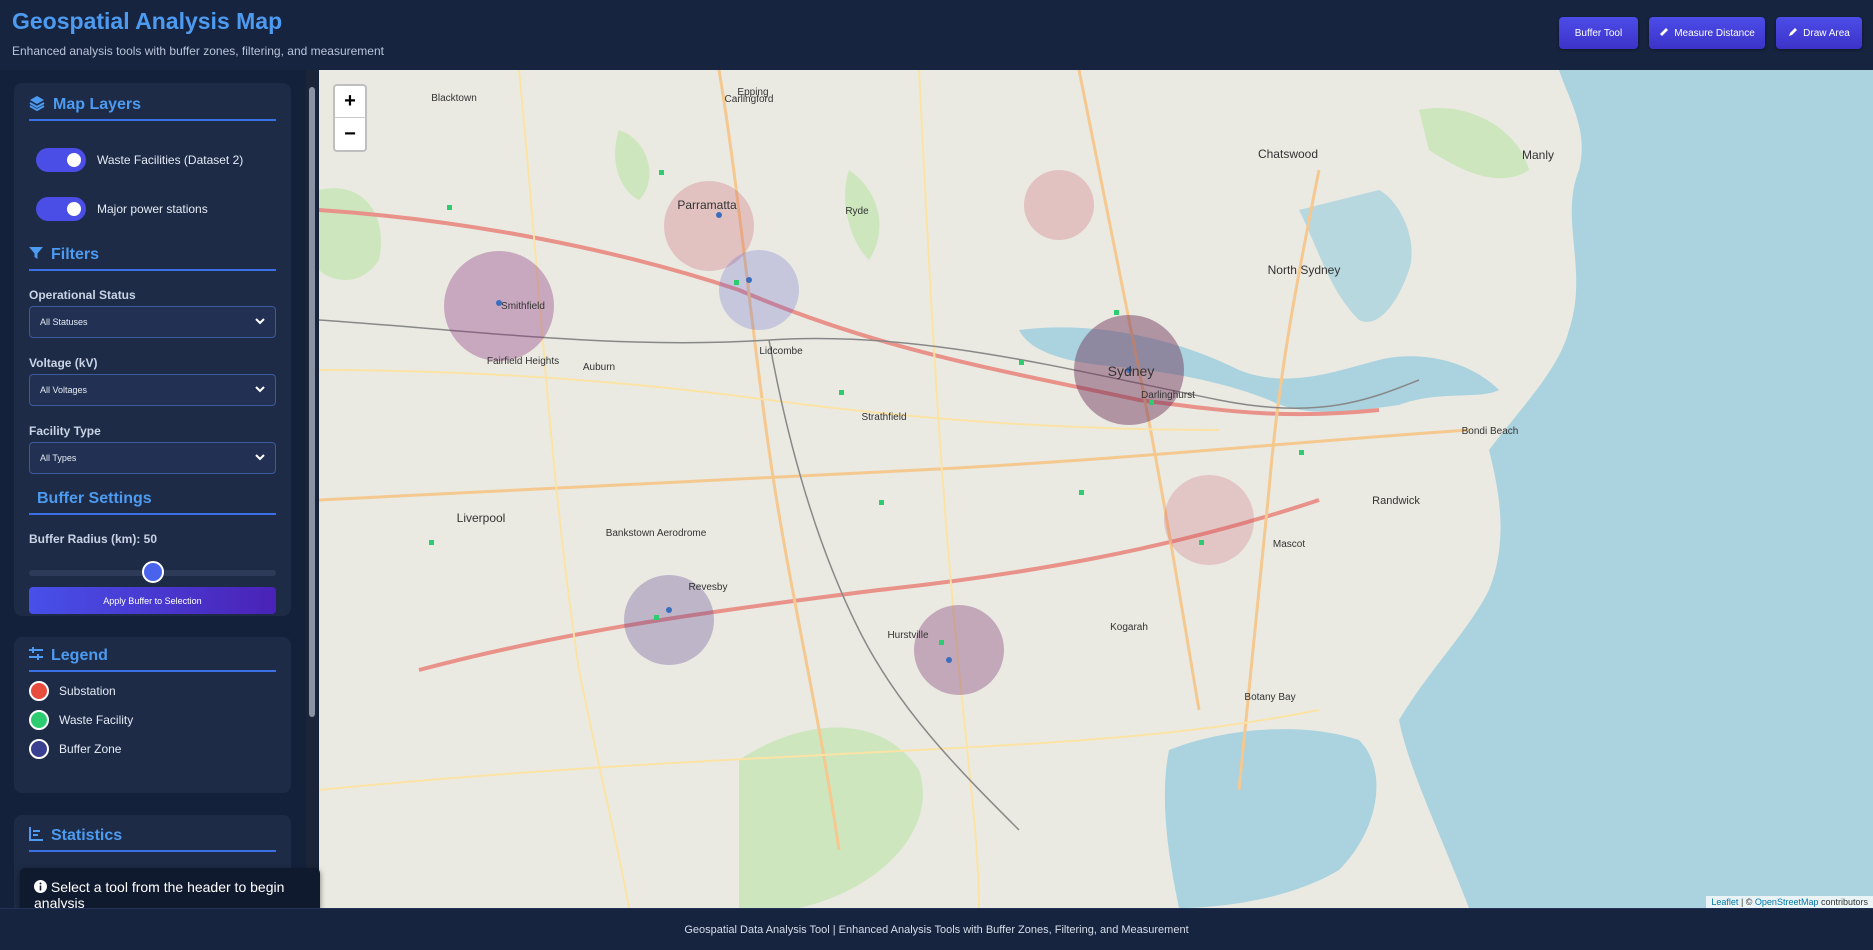  What do you see at coordinates (350, 102) in the screenshot?
I see `zoom-in-button: +` at bounding box center [350, 102].